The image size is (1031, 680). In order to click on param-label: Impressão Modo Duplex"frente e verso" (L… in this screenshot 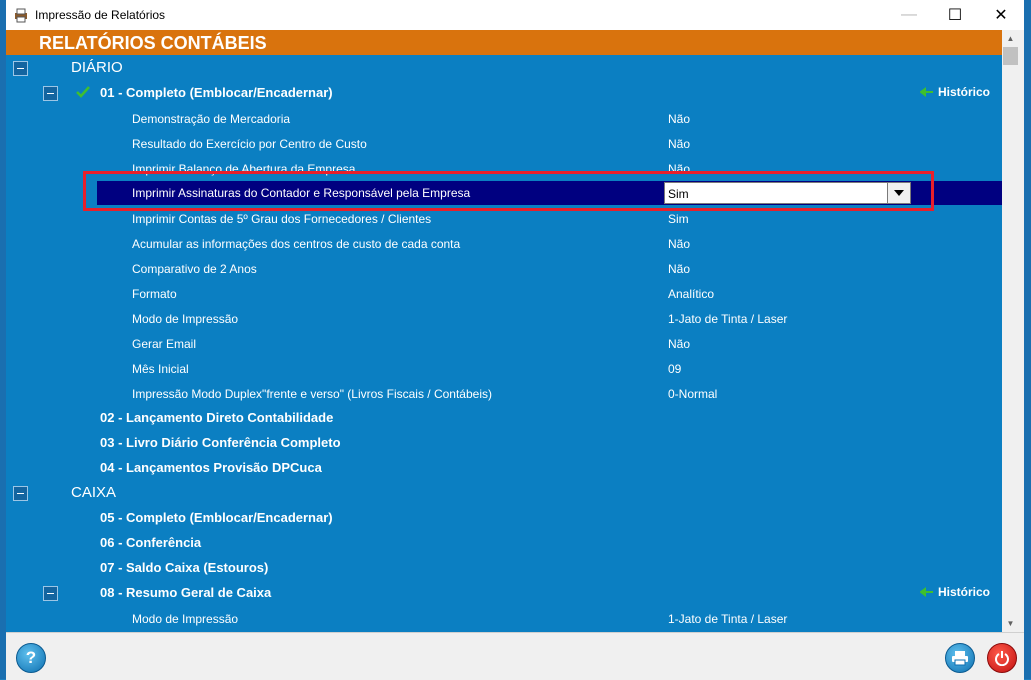, I will do `click(312, 394)`.